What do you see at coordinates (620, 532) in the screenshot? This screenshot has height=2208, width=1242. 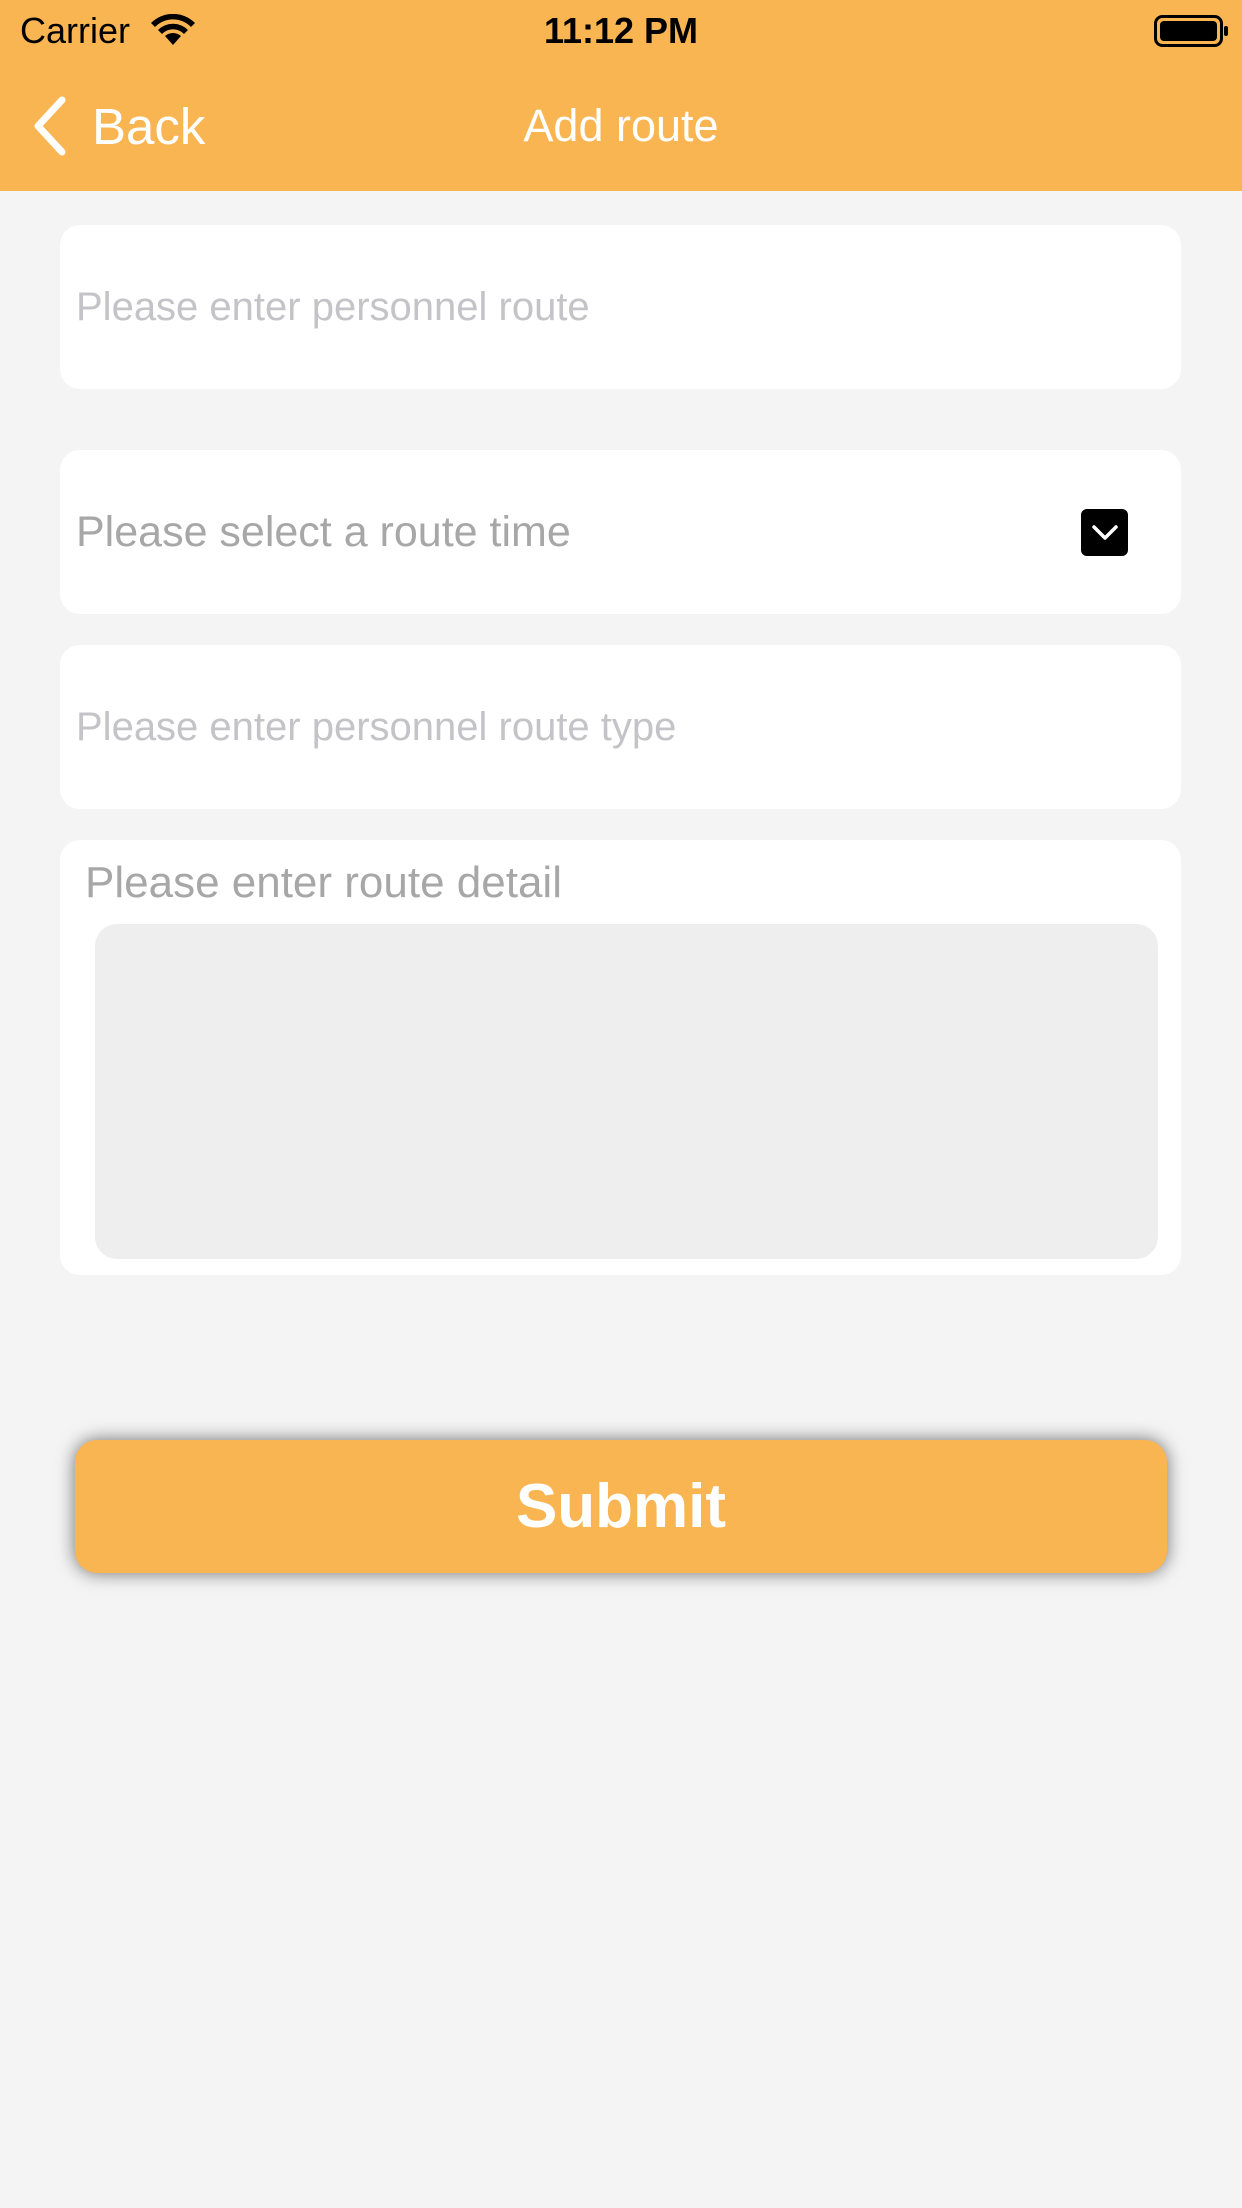 I see `route-time-select: Please select a route time` at bounding box center [620, 532].